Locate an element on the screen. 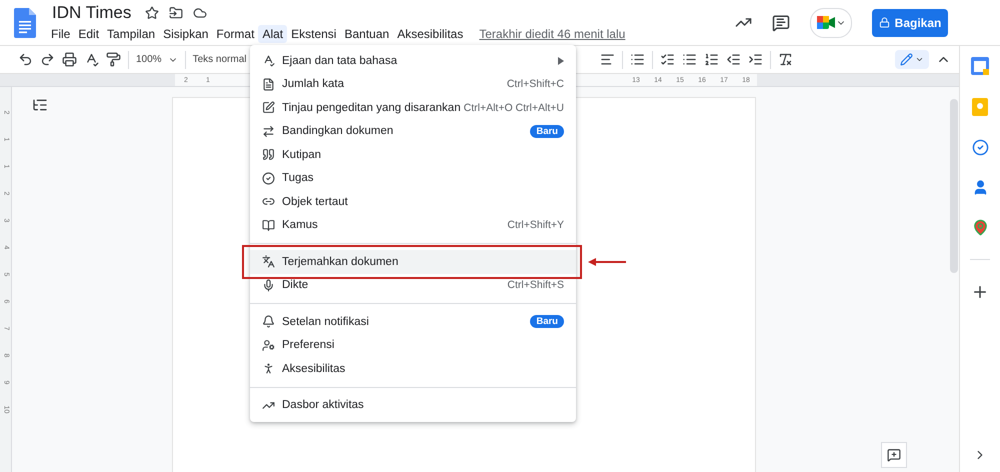 The height and width of the screenshot is (472, 1000). translate-icon is located at coordinates (268, 261).